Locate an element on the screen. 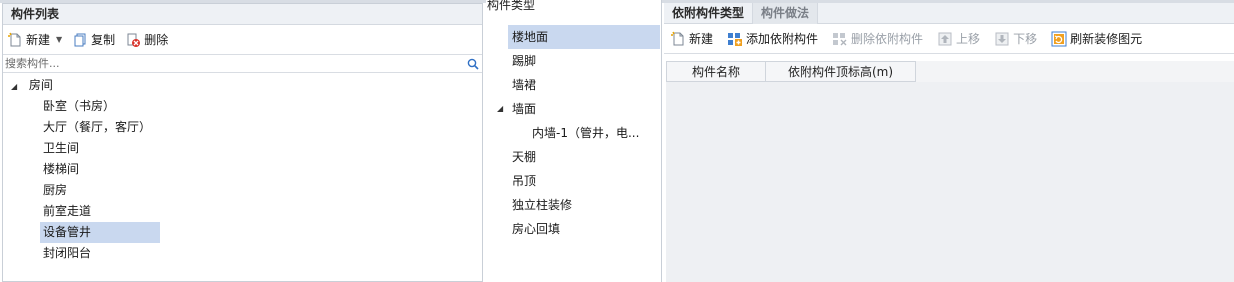 The height and width of the screenshot is (282, 1234). move-up-label: 上移 is located at coordinates (968, 39).